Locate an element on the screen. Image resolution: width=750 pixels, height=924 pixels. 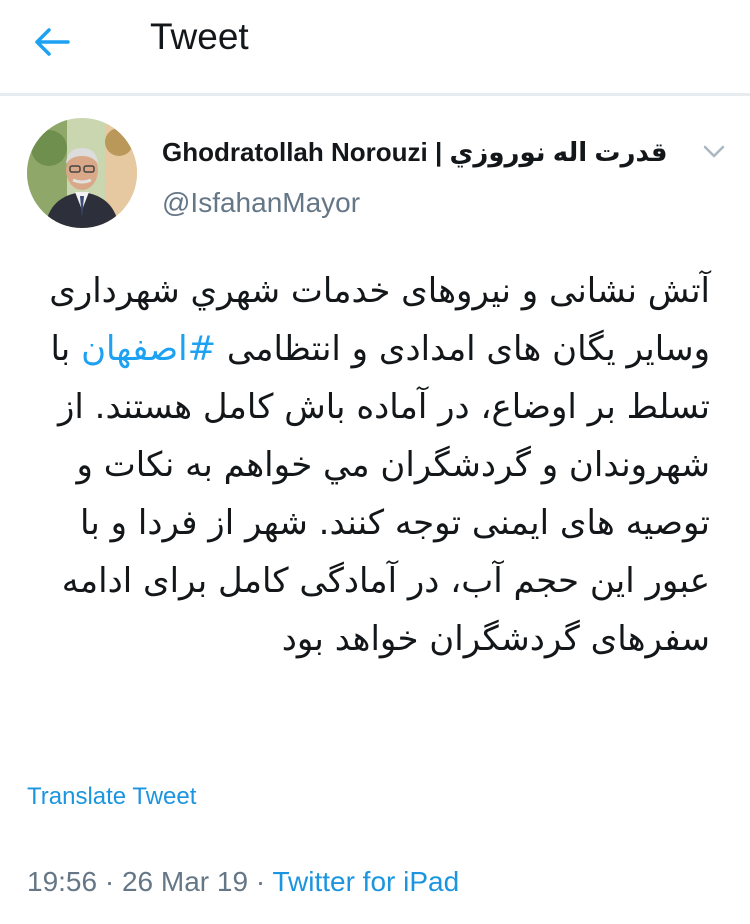
author-name: Ghodratollah Norouzi | قدرت اله نوروزي is located at coordinates (415, 152).